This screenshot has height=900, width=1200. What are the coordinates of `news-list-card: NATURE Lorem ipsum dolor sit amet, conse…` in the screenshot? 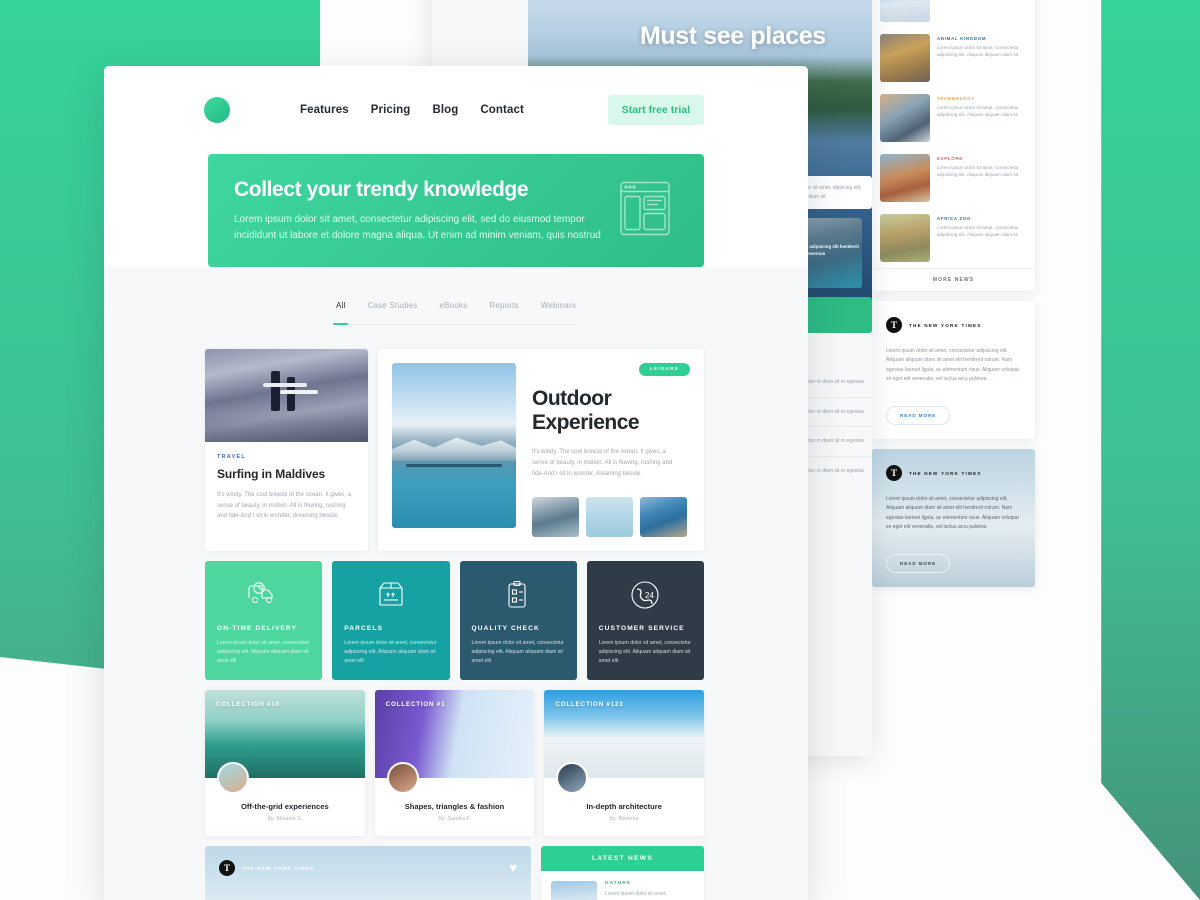 It's located at (953, 145).